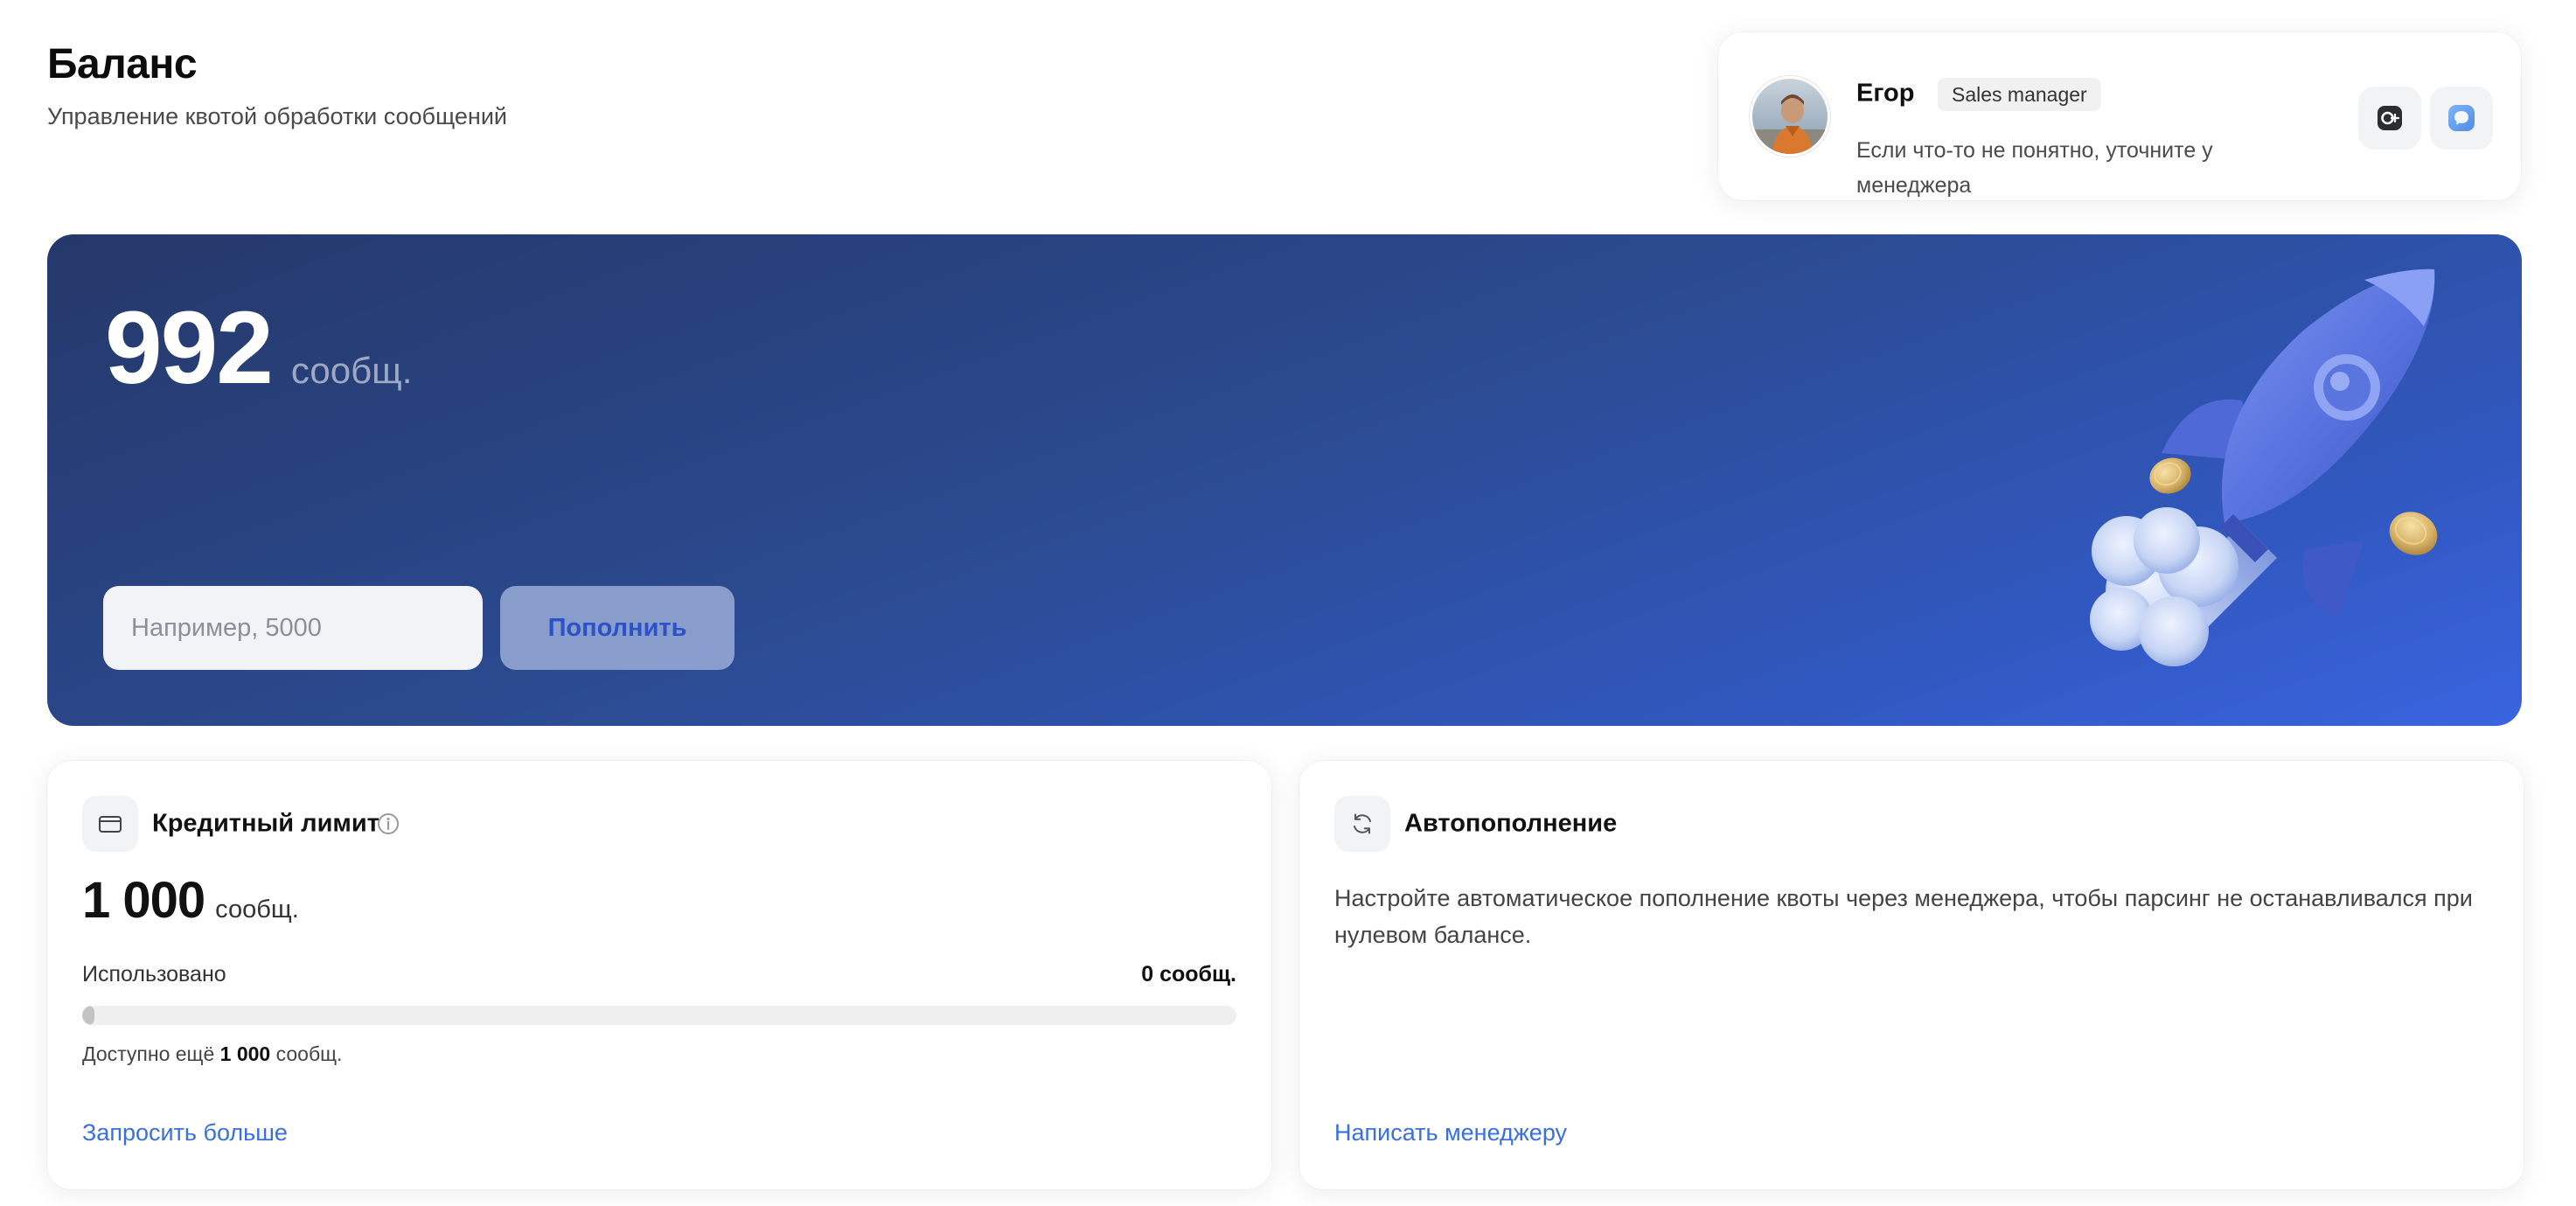 The image size is (2576, 1206). I want to click on available-text: Доступно ещё 1 000 сообщ., so click(212, 1054).